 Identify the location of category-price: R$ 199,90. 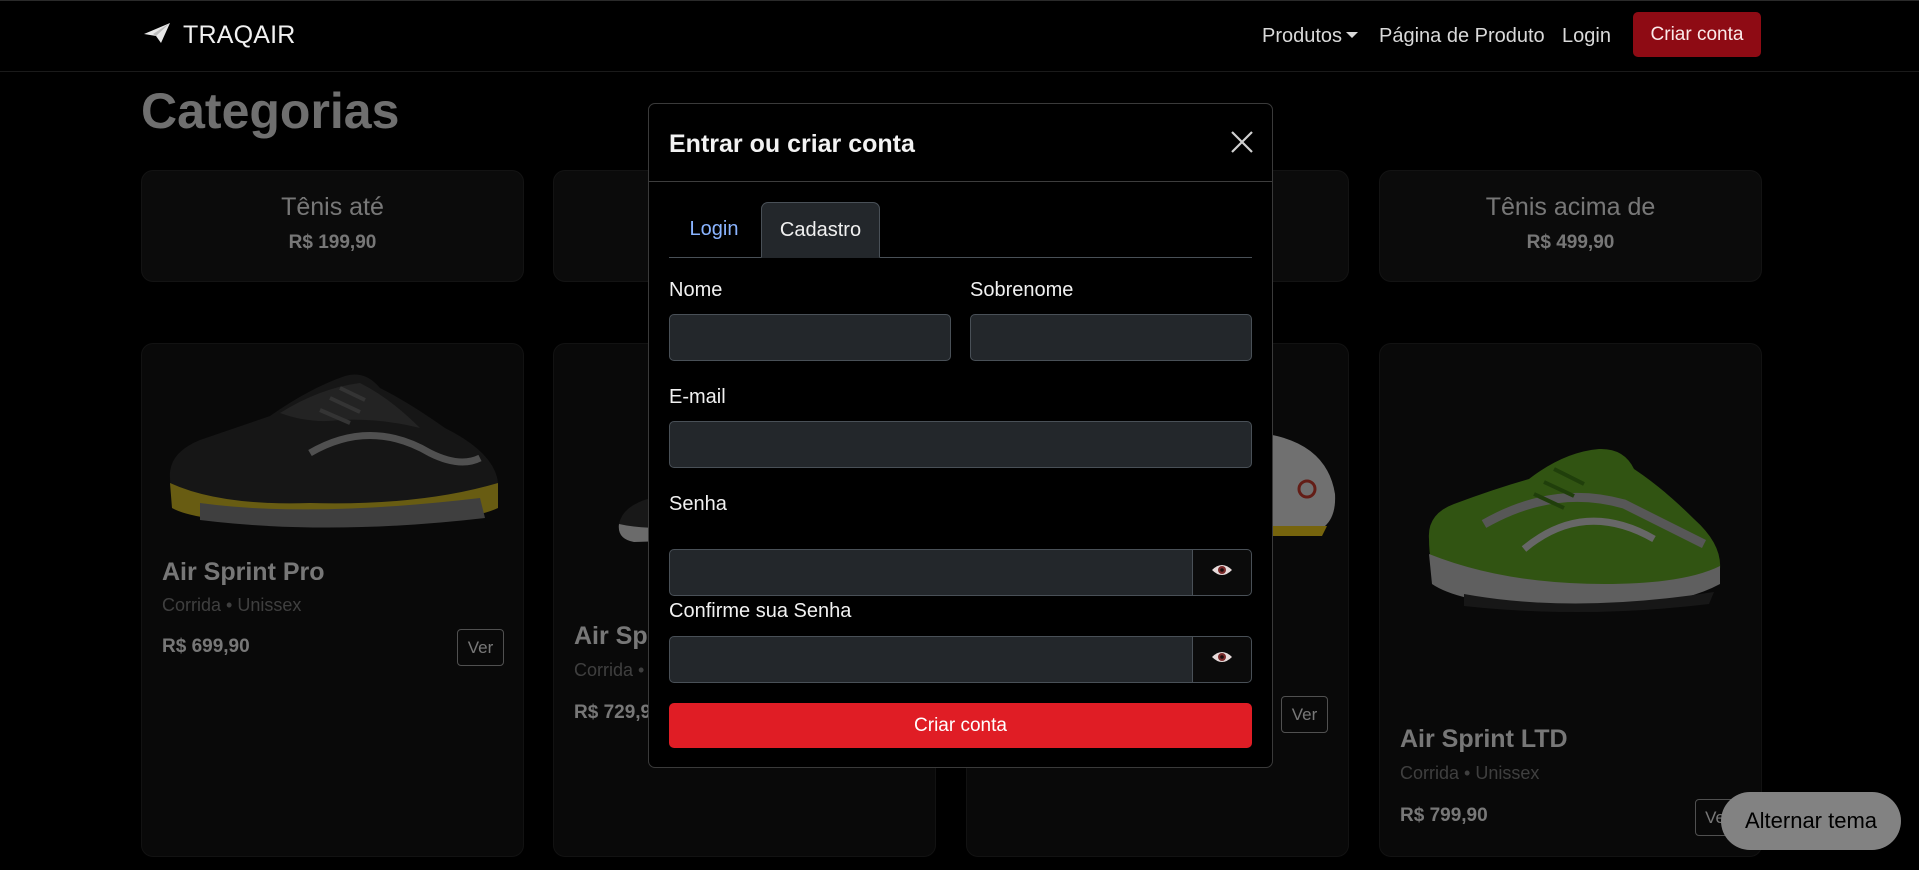
(332, 242).